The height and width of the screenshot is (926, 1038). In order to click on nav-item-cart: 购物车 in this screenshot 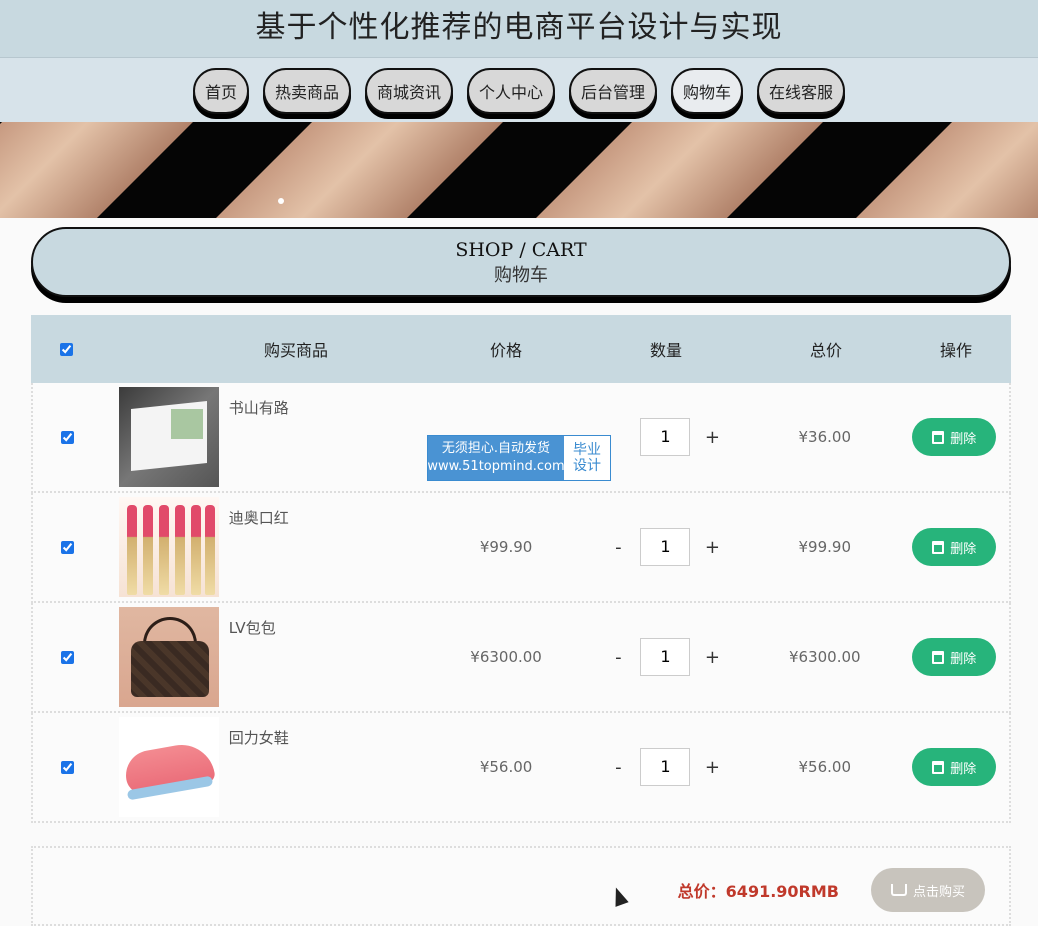, I will do `click(707, 91)`.